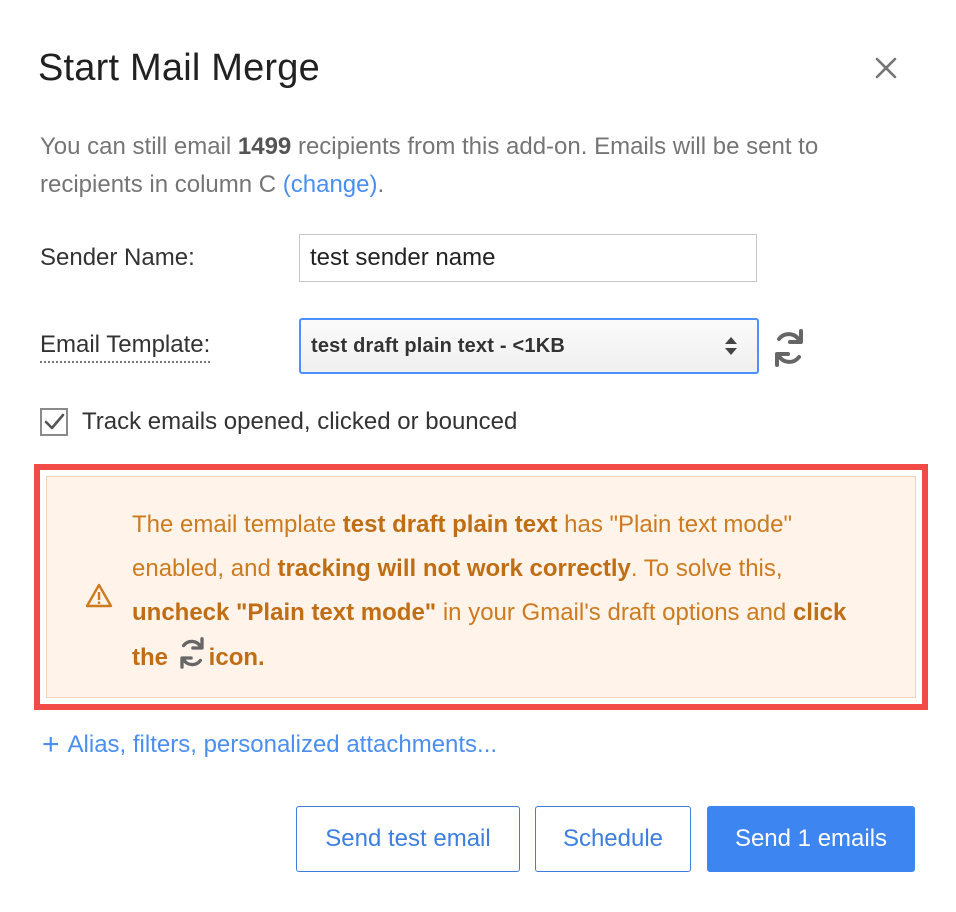 The image size is (956, 912). What do you see at coordinates (528, 258) in the screenshot?
I see `sender-name-input: test sender name` at bounding box center [528, 258].